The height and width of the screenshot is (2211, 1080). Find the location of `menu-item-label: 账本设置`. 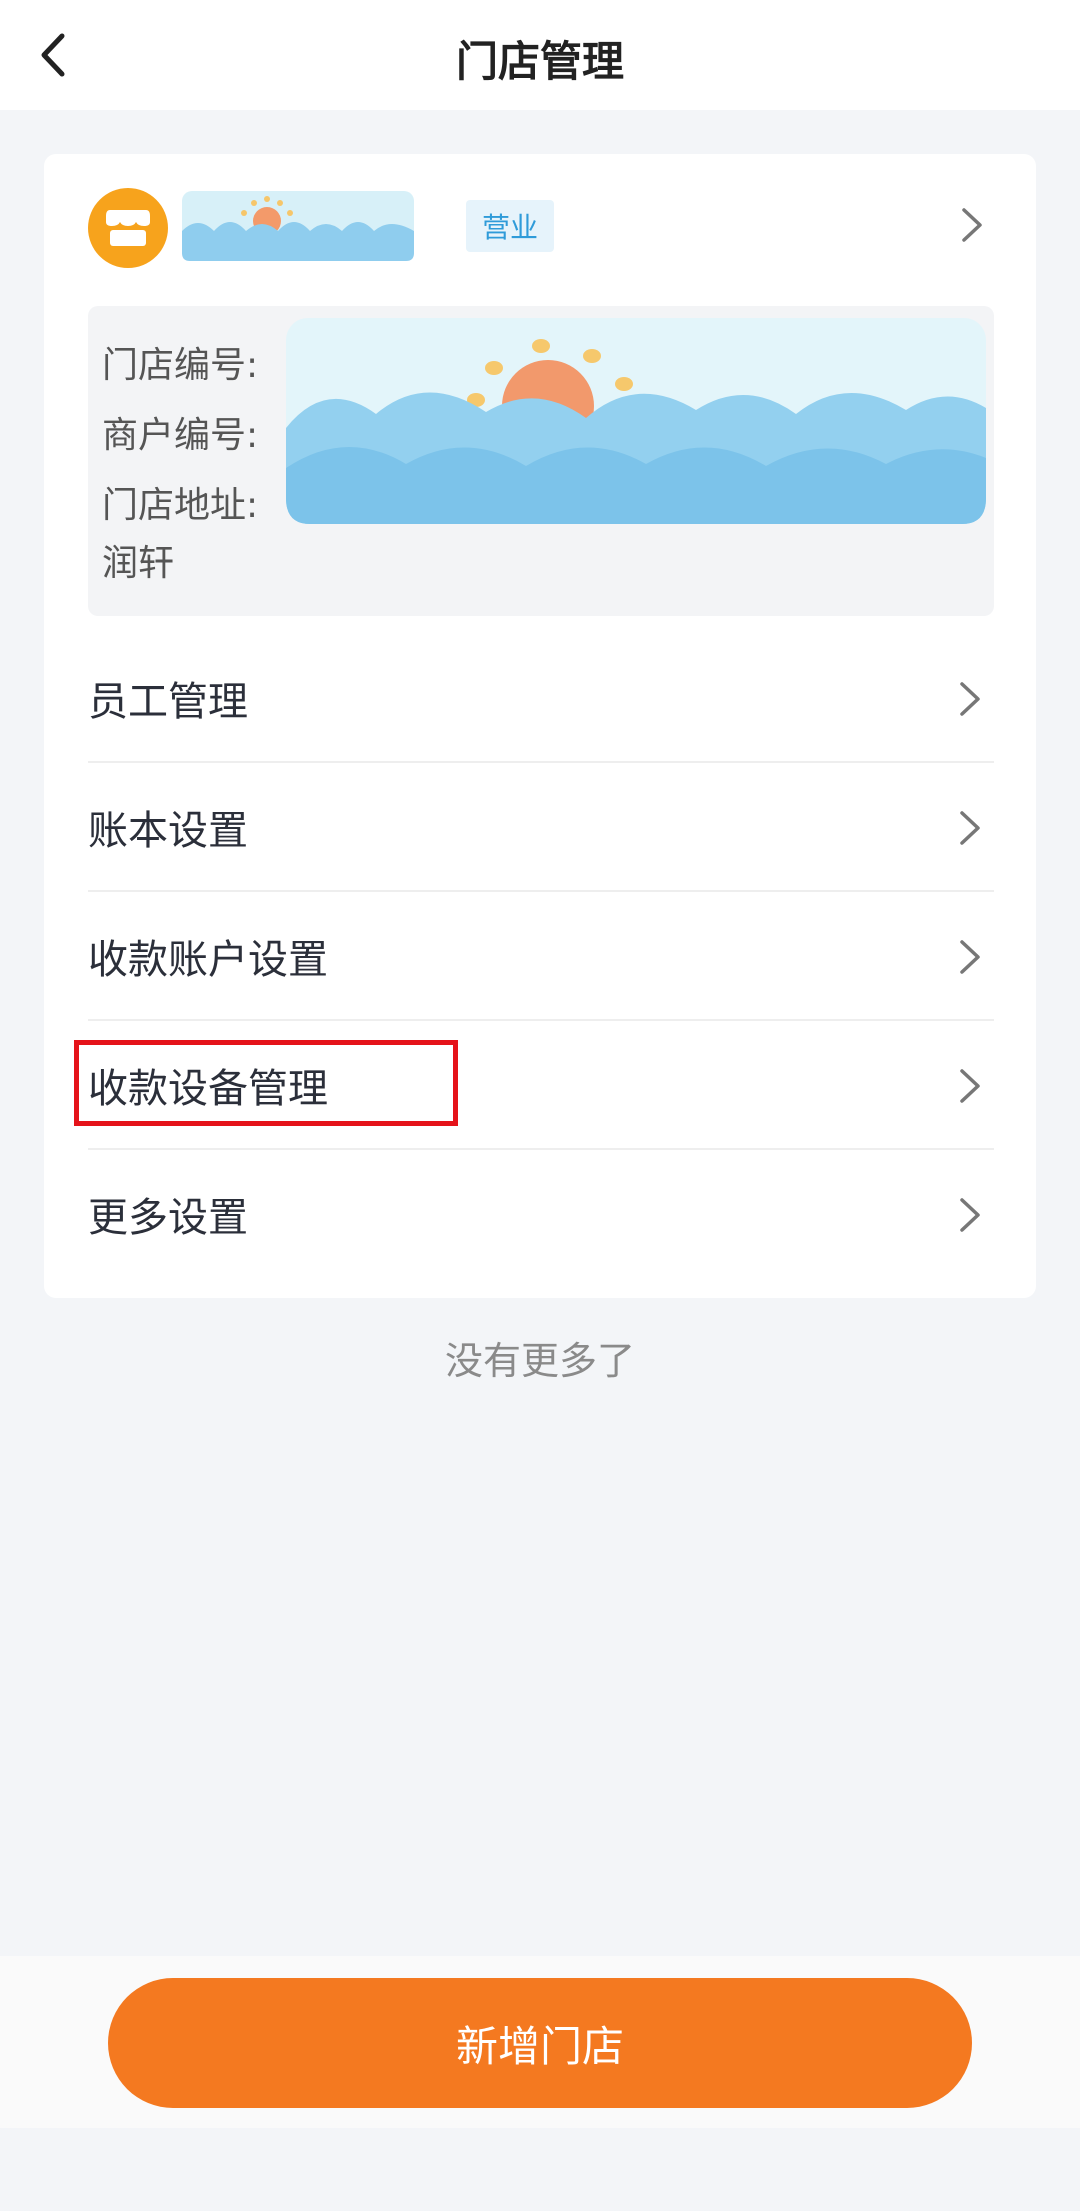

menu-item-label: 账本设置 is located at coordinates (168, 830).